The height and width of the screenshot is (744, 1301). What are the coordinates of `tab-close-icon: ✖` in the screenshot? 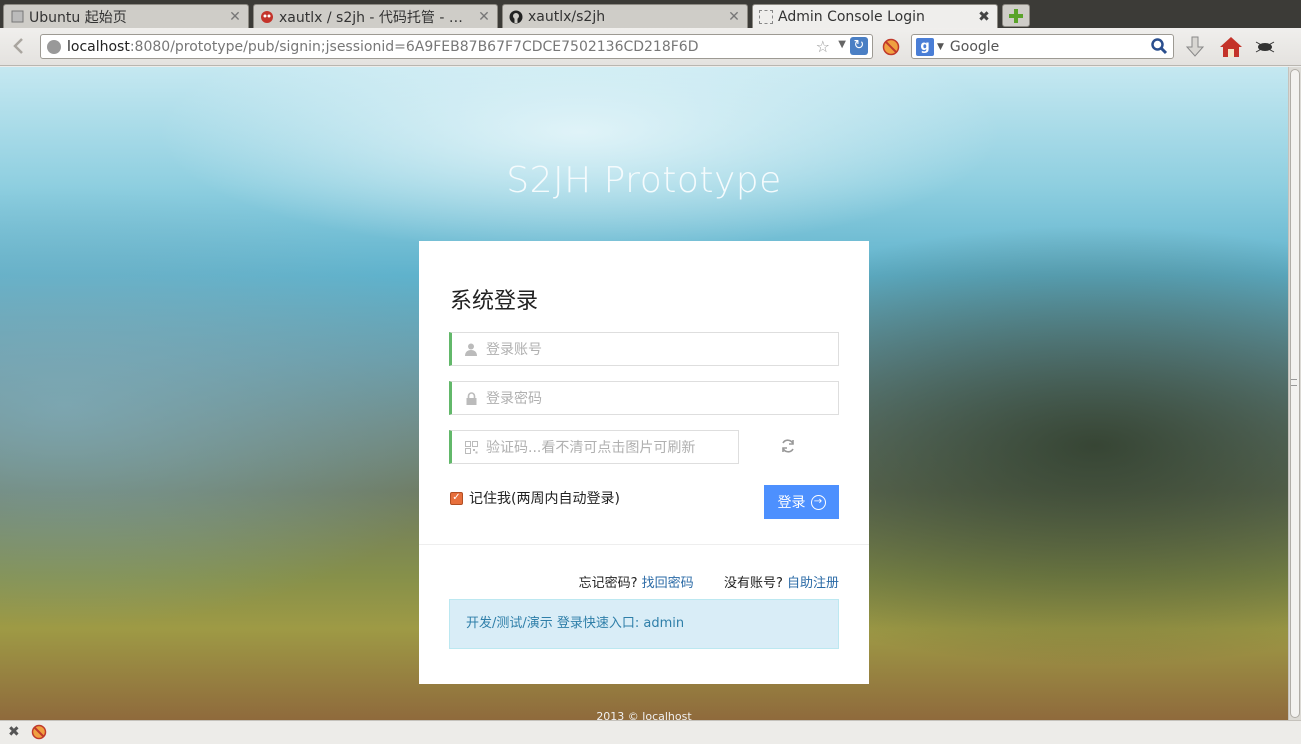 It's located at (984, 17).